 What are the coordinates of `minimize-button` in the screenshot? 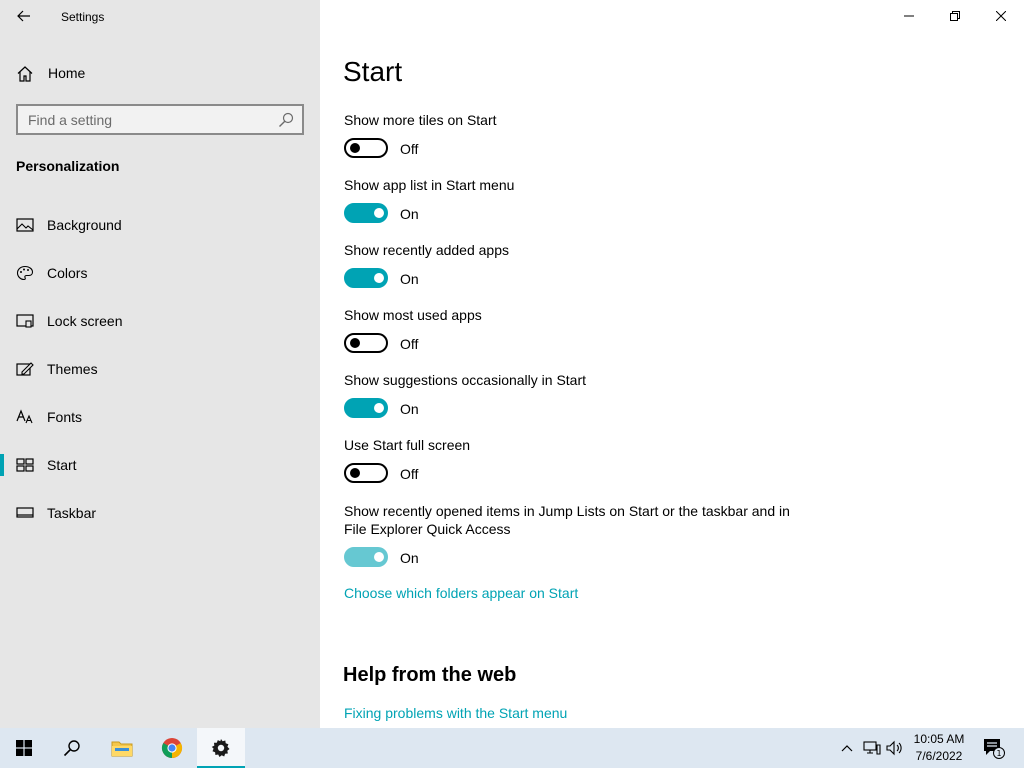 It's located at (909, 16).